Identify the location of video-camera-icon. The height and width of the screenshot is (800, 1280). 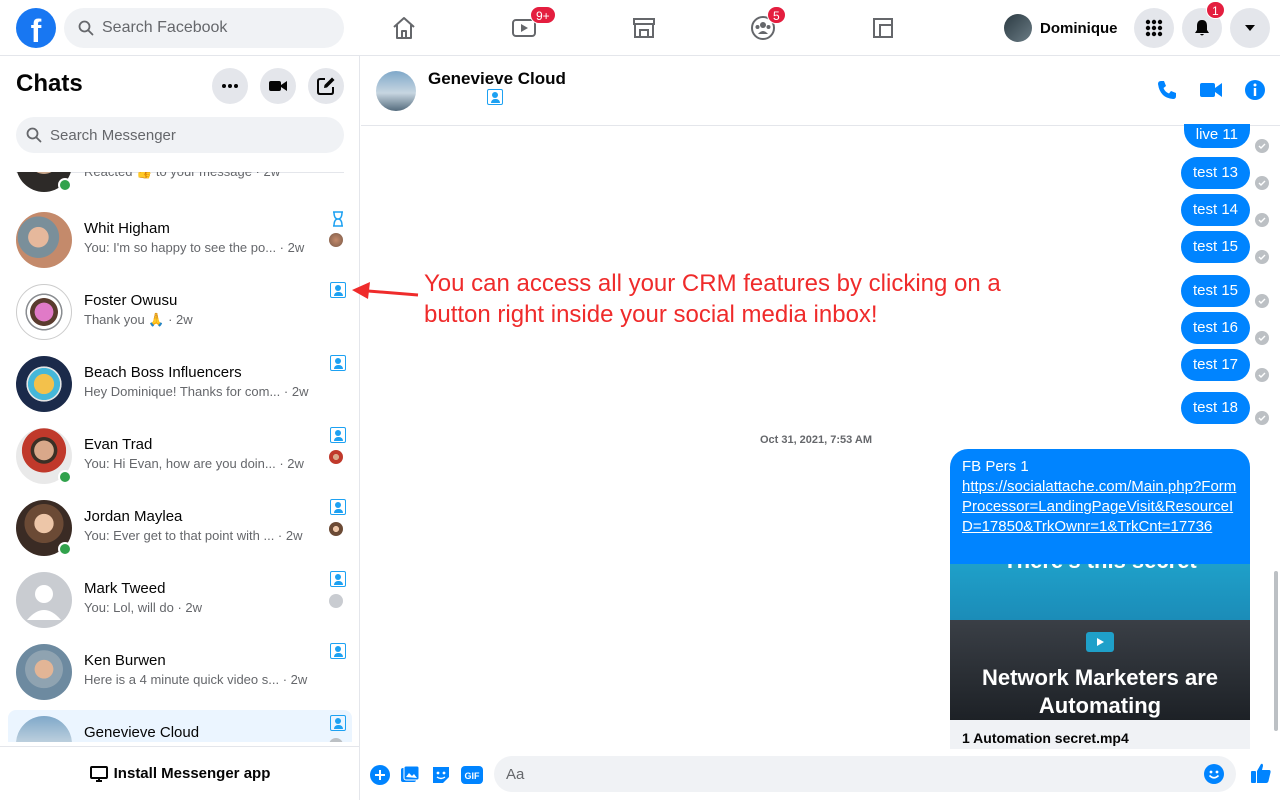
(278, 86).